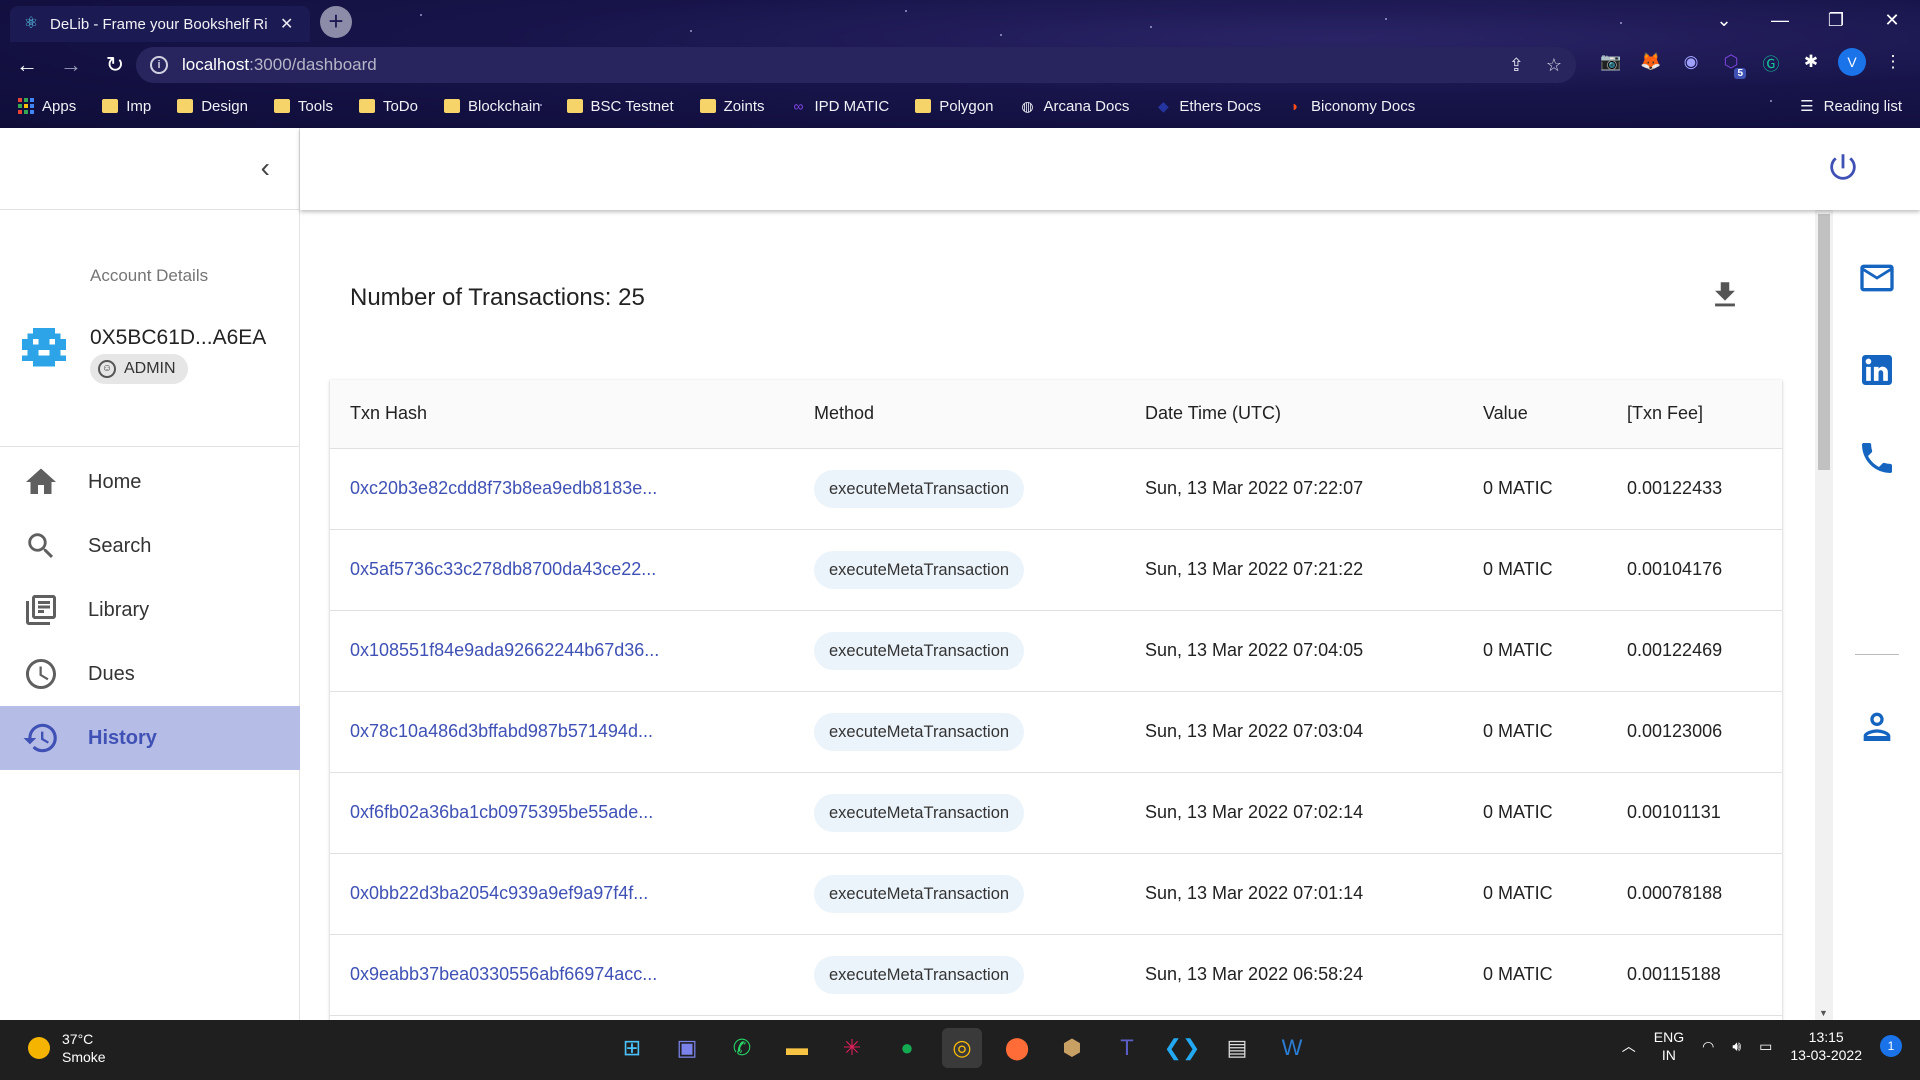 This screenshot has width=1920, height=1080. I want to click on mongodb-compass-icon: ●, so click(907, 1048).